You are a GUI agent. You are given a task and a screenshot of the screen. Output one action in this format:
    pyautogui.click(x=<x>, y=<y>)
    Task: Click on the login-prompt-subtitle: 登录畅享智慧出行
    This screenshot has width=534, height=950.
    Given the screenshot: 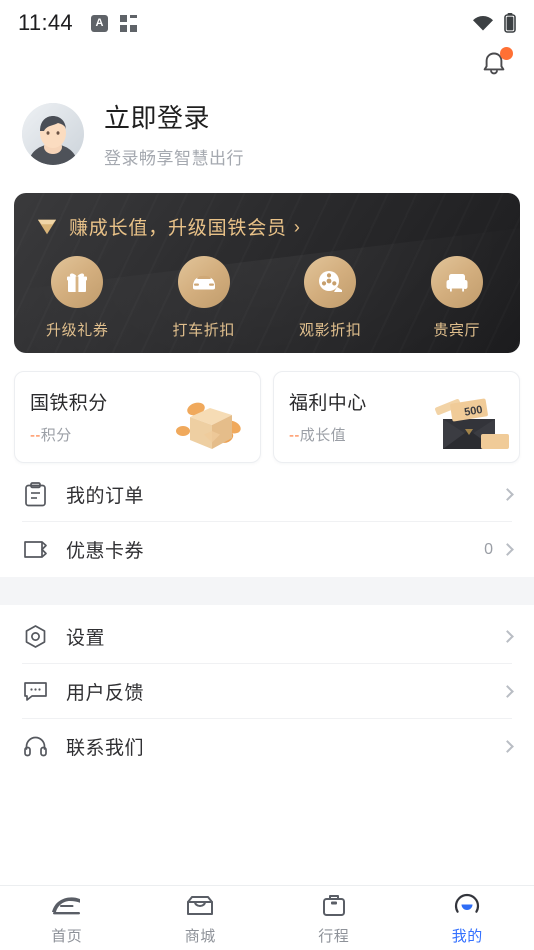 What is the action you would take?
    pyautogui.click(x=174, y=158)
    